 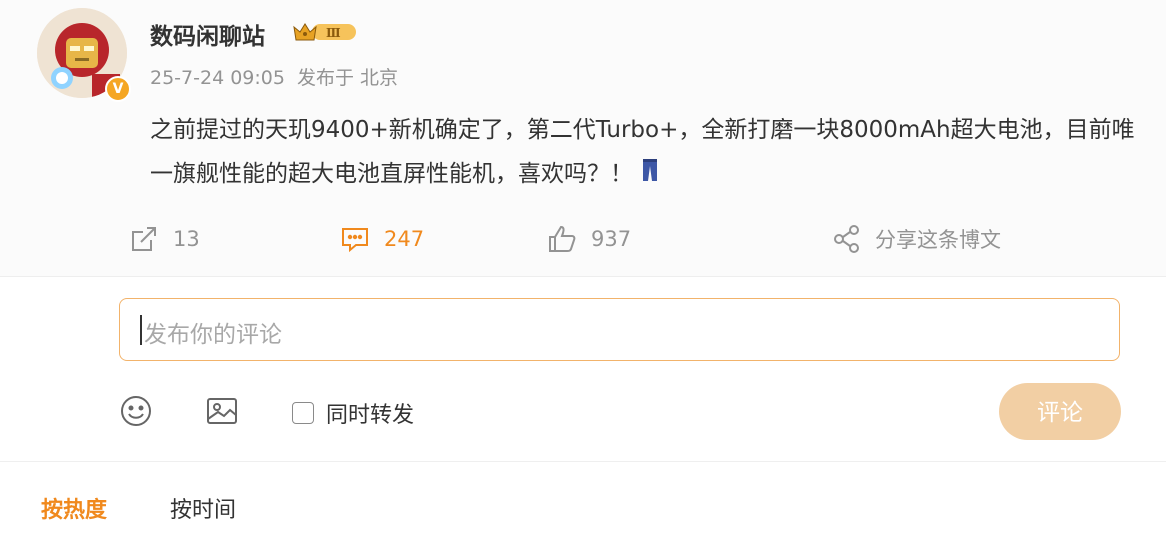 I want to click on repost-icon, so click(x=144, y=239).